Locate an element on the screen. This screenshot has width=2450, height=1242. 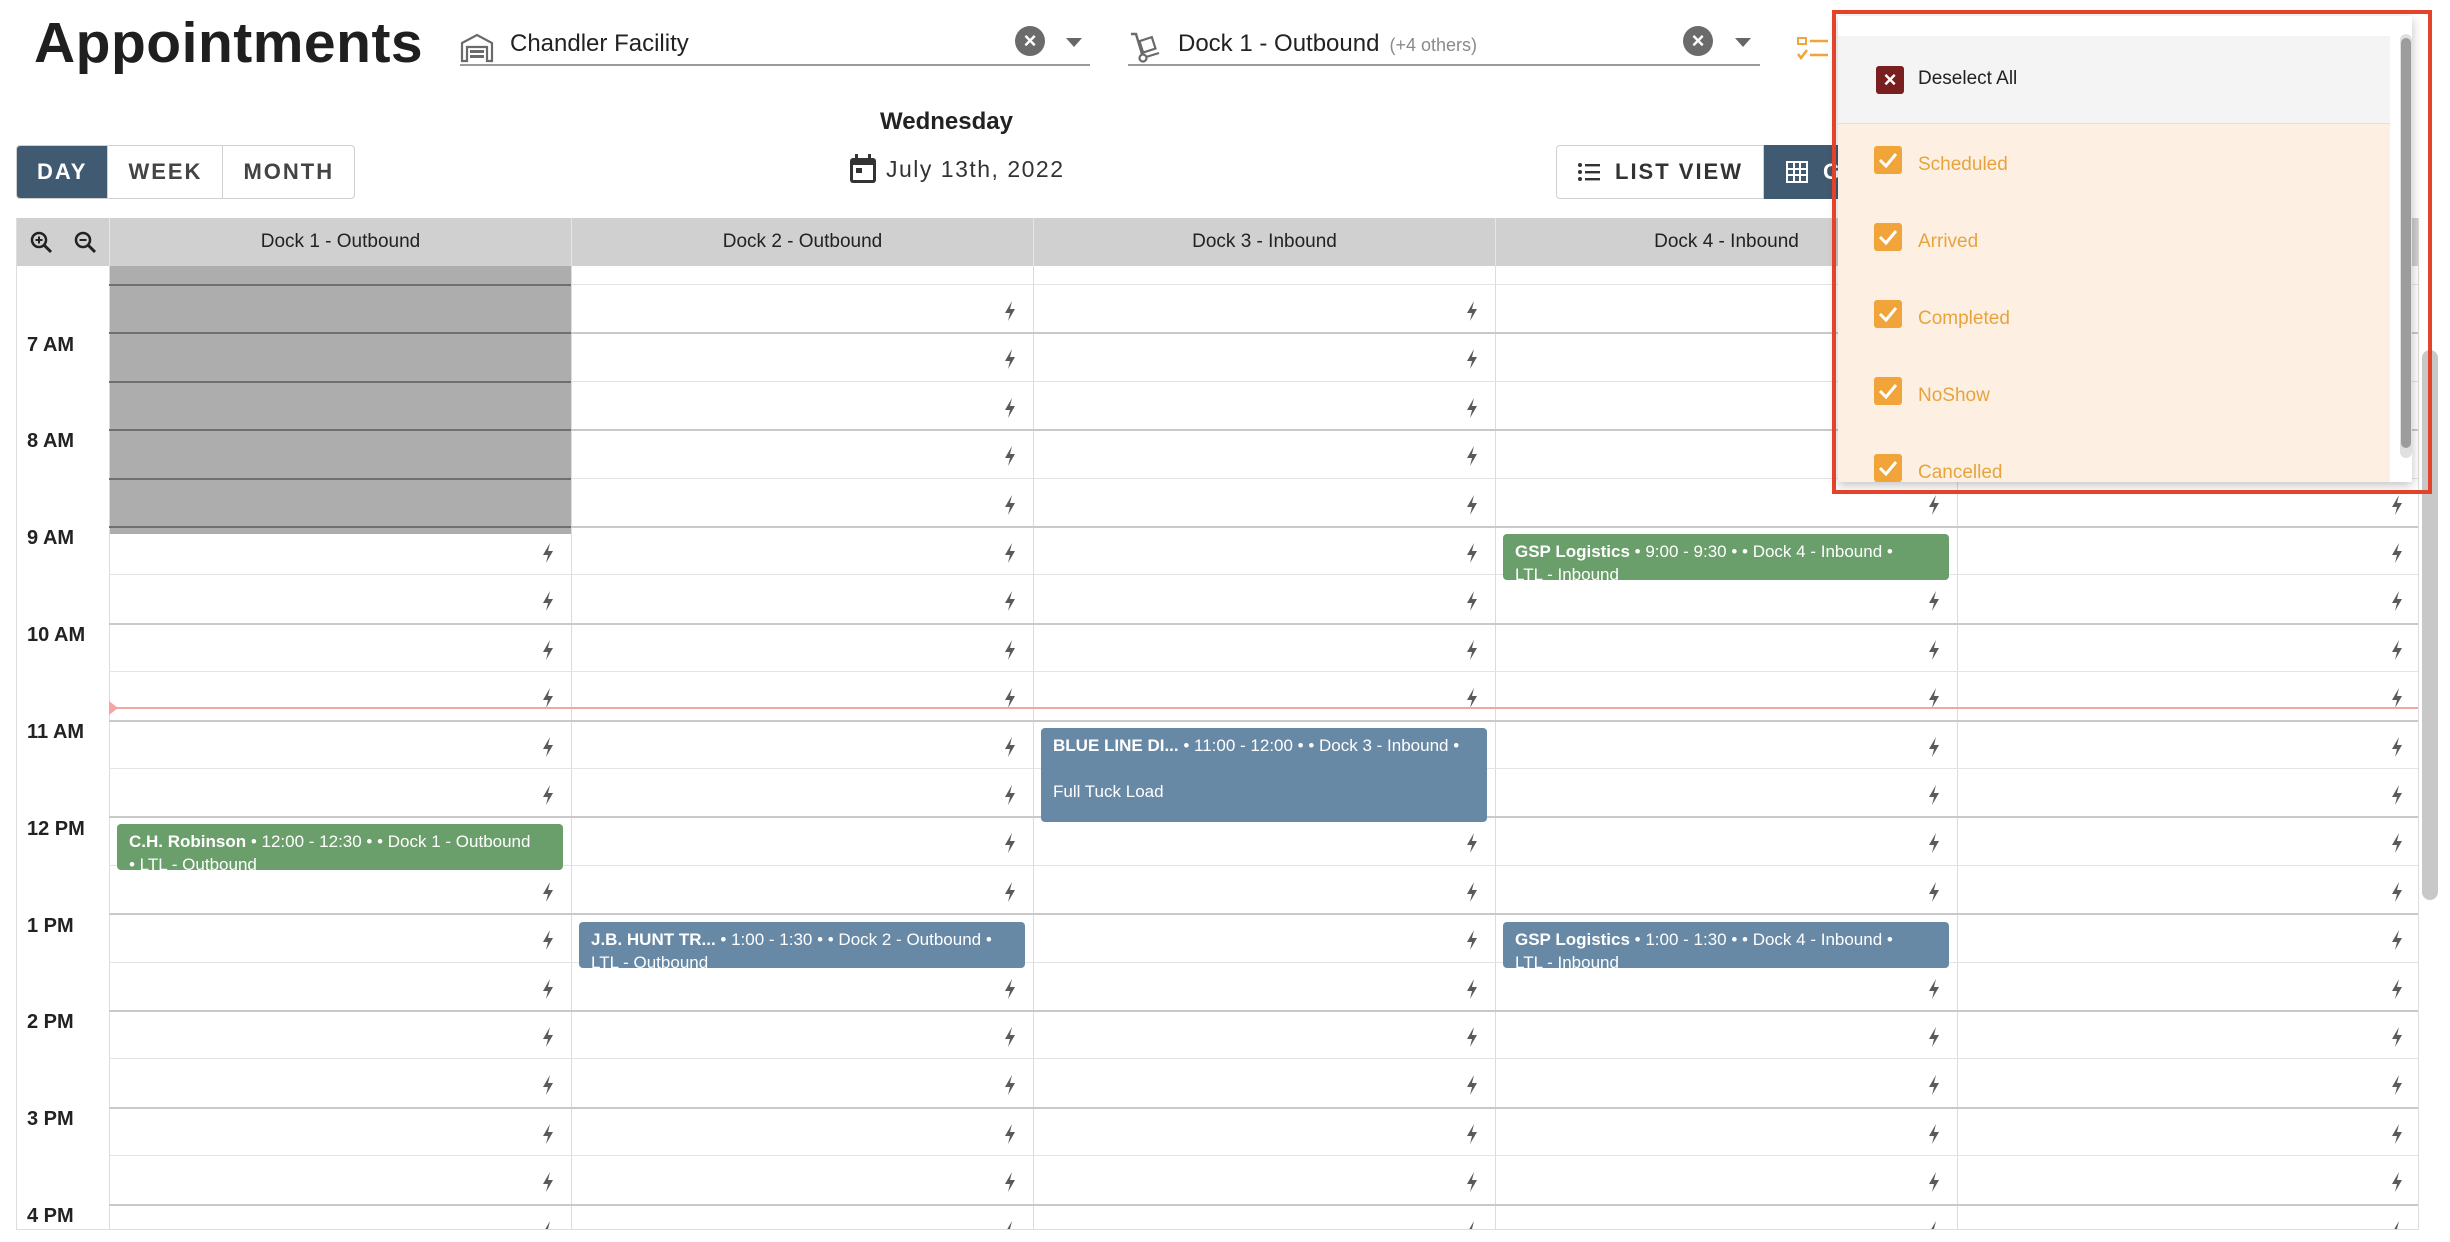
status-option-arrived: Arrived is located at coordinates (2114, 239).